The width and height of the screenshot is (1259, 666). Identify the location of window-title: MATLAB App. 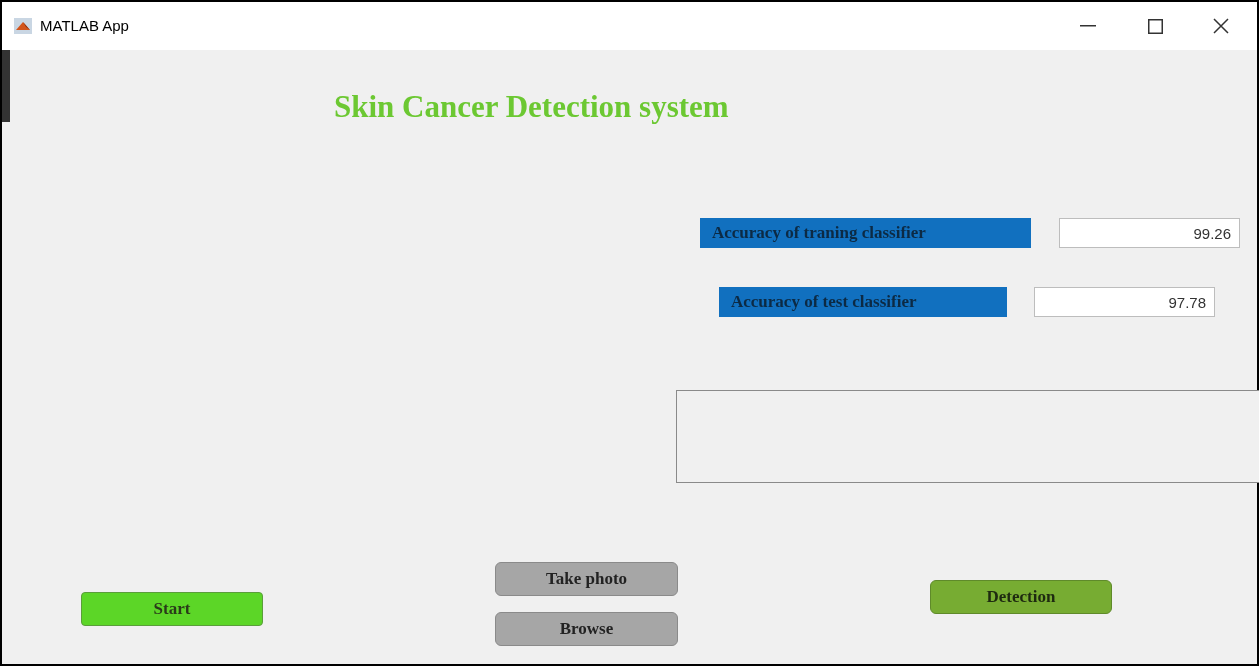
(84, 25).